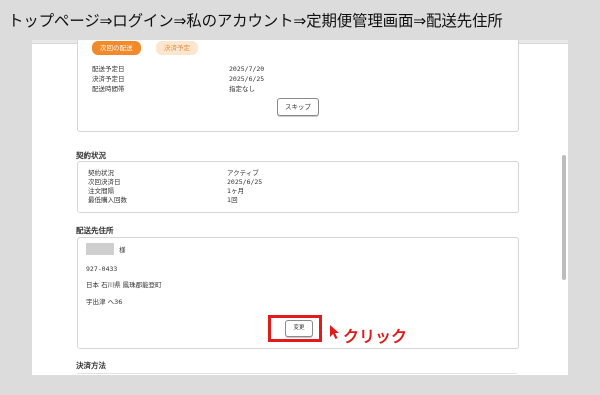  Describe the element at coordinates (116, 48) in the screenshot. I see `next-delivery-badge: 次回の配送` at that location.